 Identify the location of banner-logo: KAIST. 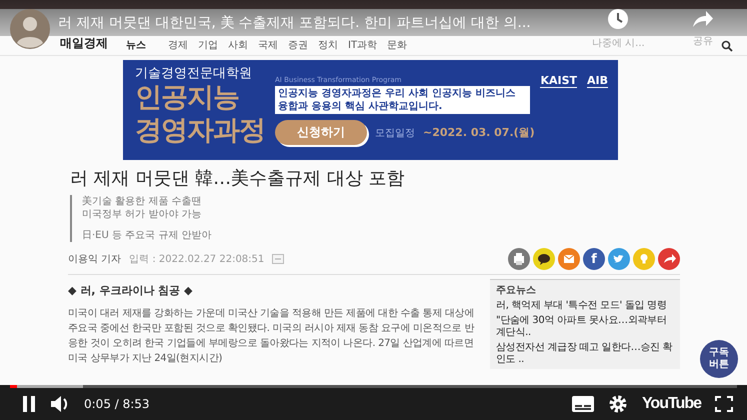
(558, 81).